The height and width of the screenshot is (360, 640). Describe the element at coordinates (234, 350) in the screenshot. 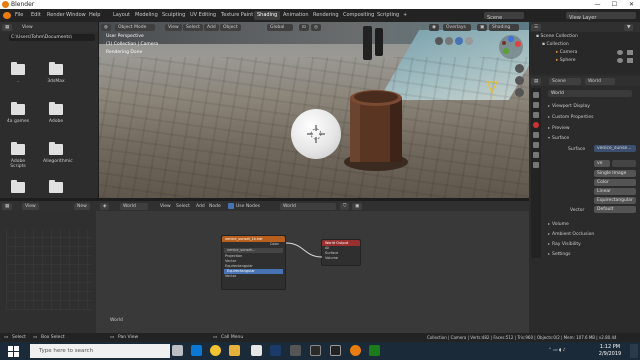

I see `file-explorer-icon` at that location.